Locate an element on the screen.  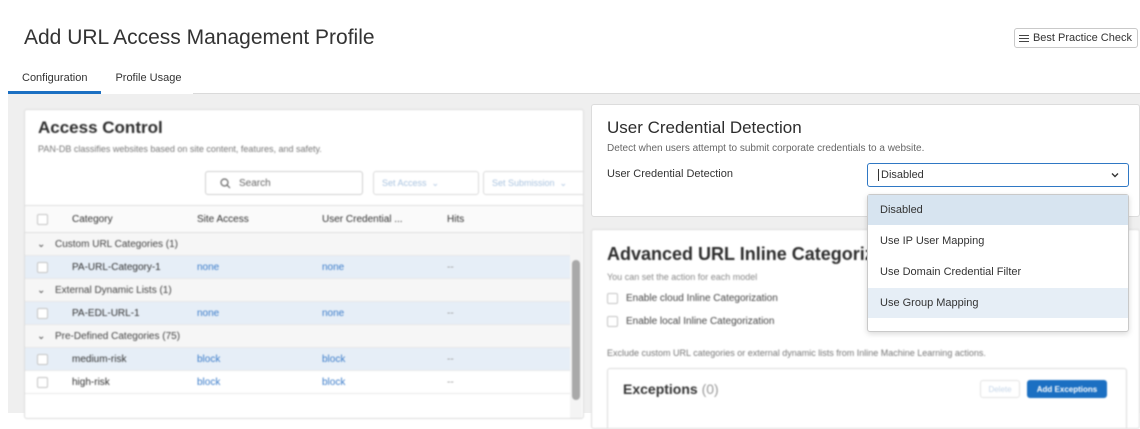
column-header-category: Category is located at coordinates (92, 219).